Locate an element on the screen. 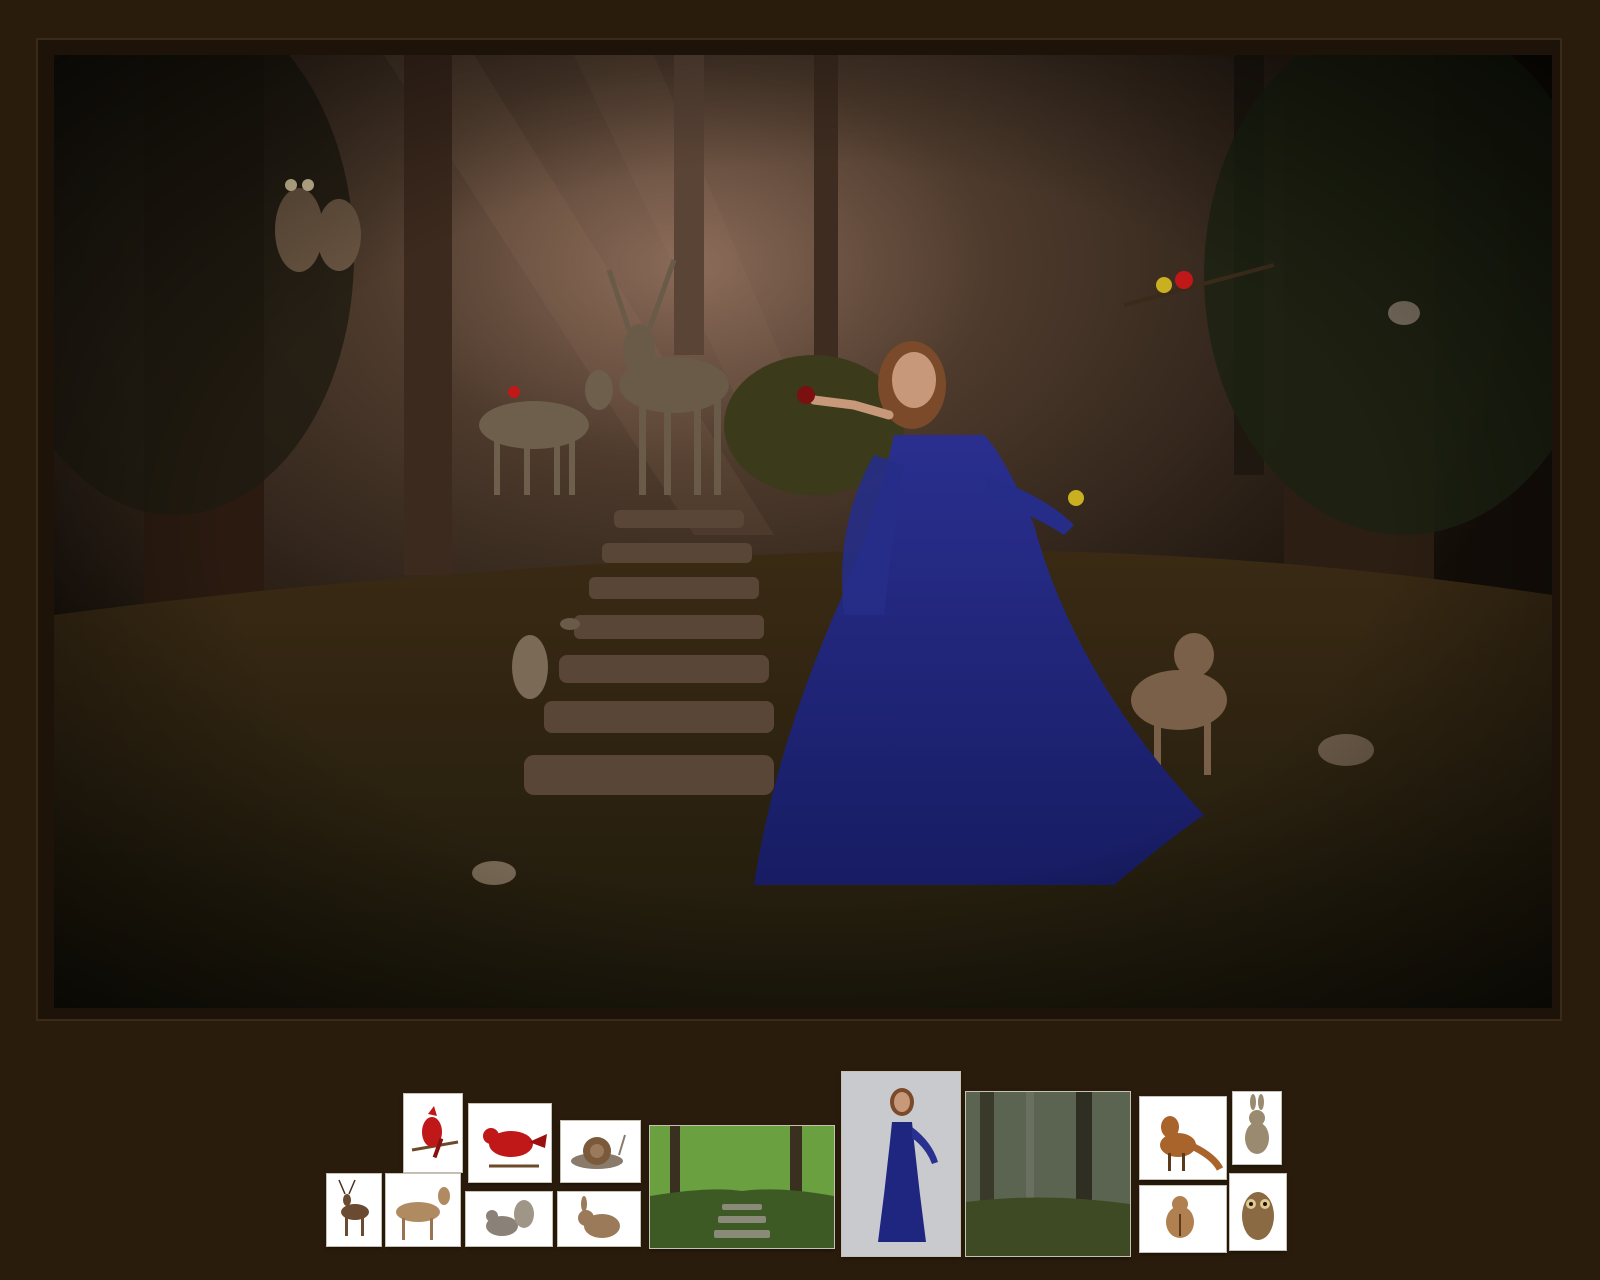 The image size is (1600, 1280). thumb-rabbit-sitting is located at coordinates (599, 1219).